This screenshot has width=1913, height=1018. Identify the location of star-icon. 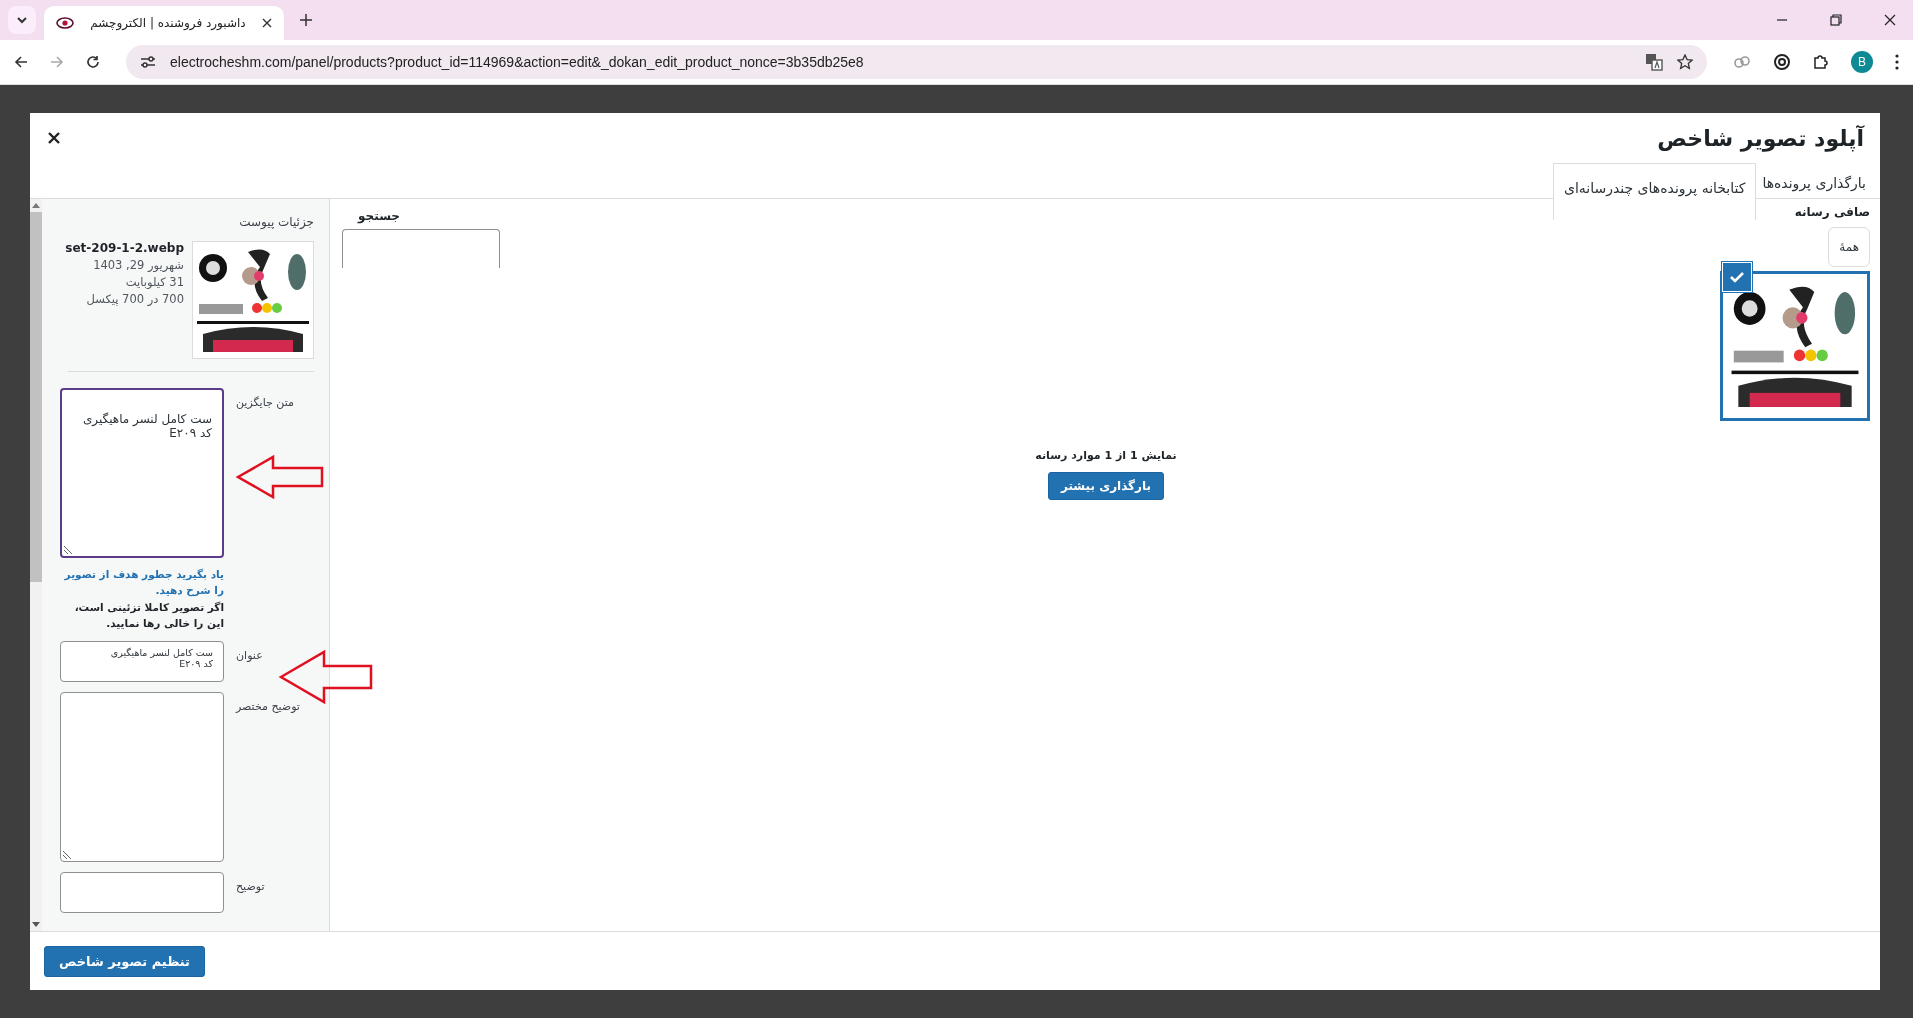
(1685, 62).